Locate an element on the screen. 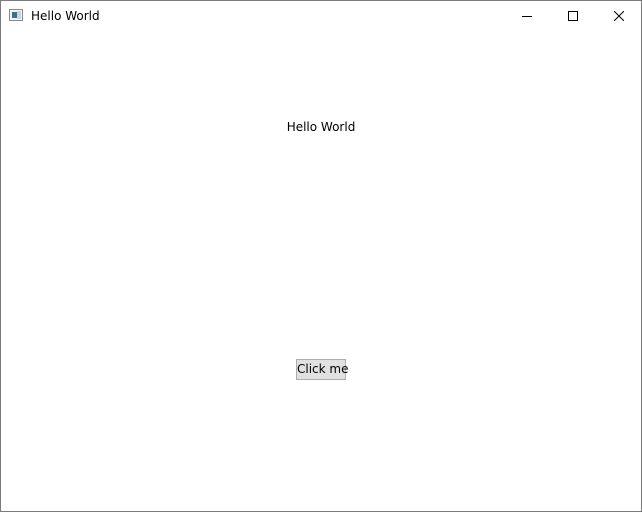  window-title: Hello World is located at coordinates (65, 16).